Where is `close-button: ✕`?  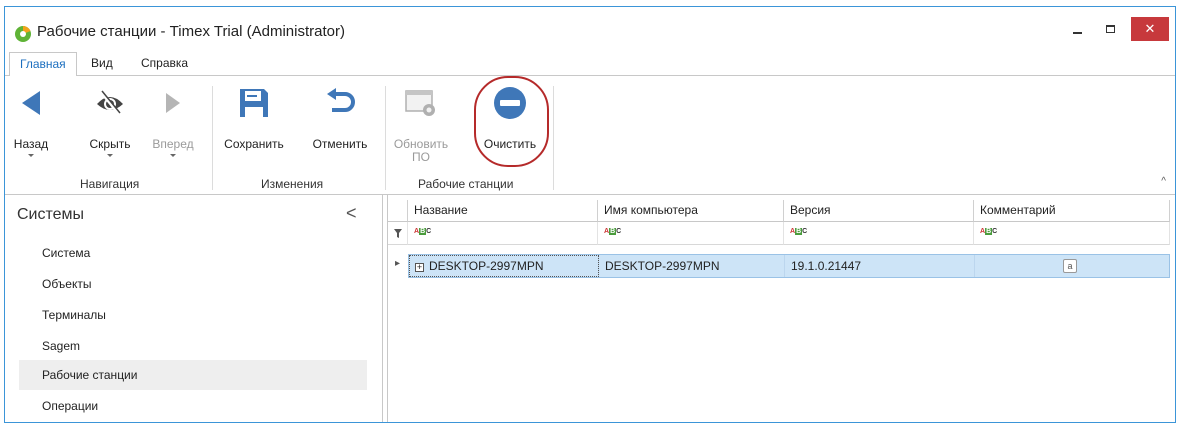 close-button: ✕ is located at coordinates (1150, 29).